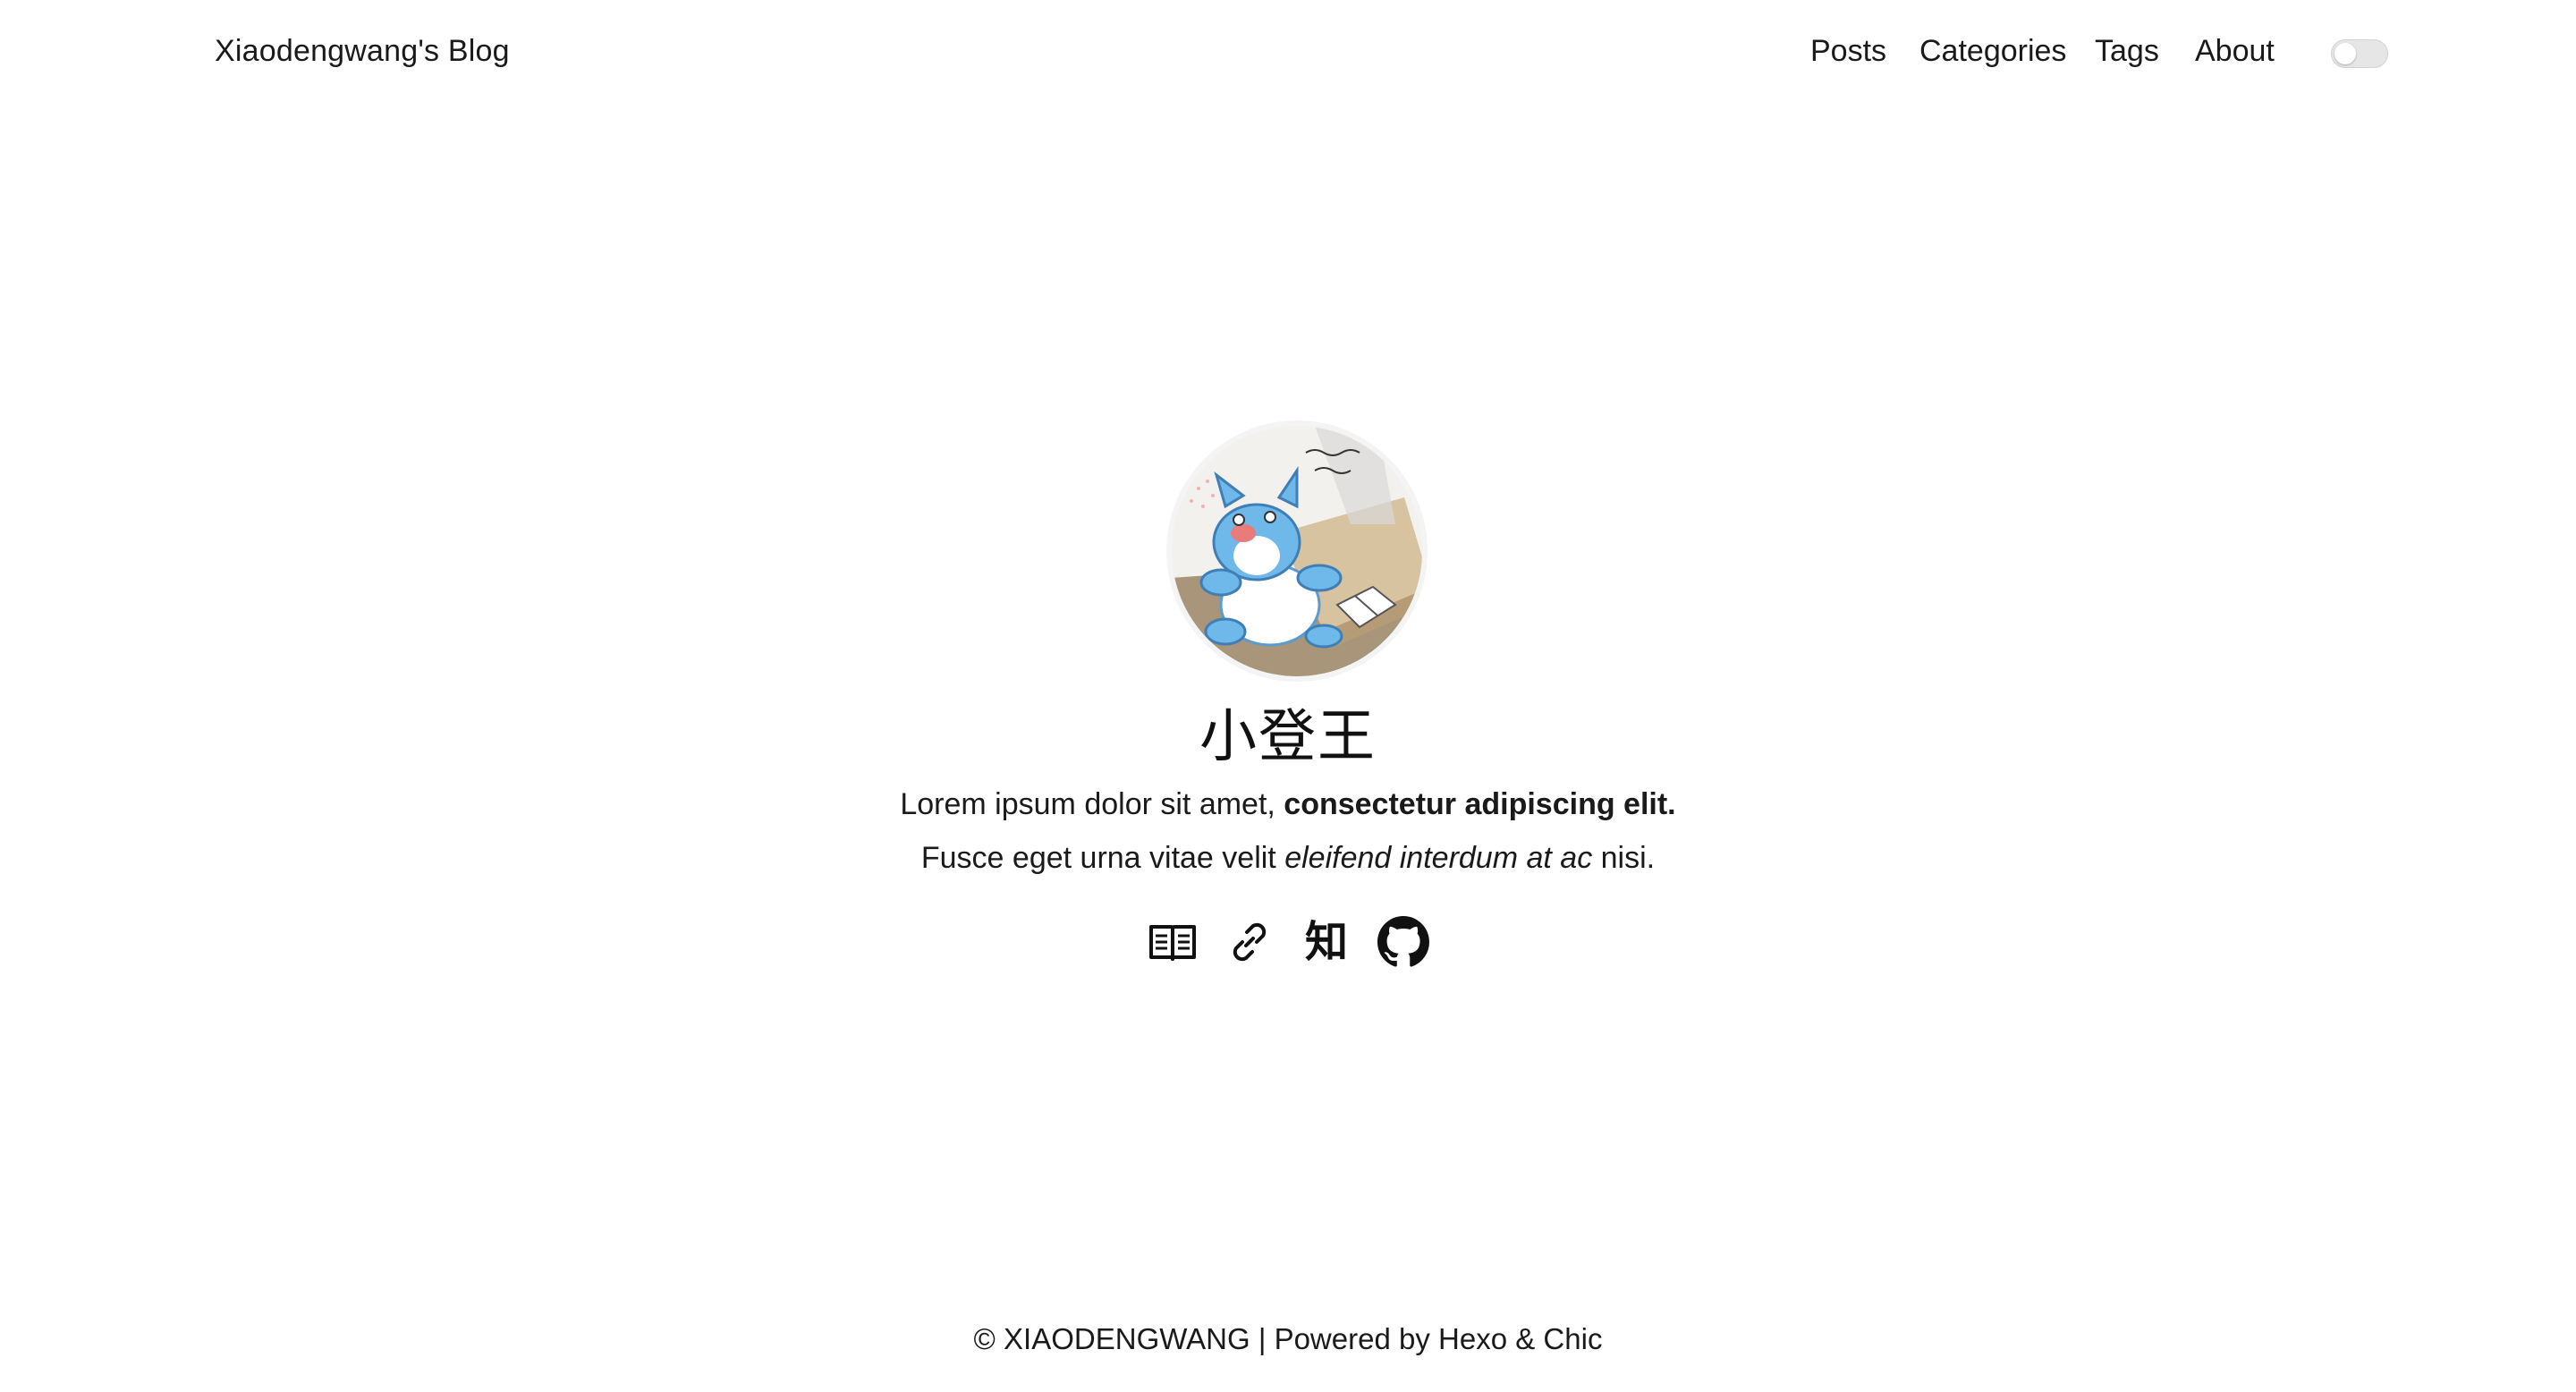 This screenshot has height=1392, width=2576. I want to click on zhihu-link: 知, so click(1326, 942).